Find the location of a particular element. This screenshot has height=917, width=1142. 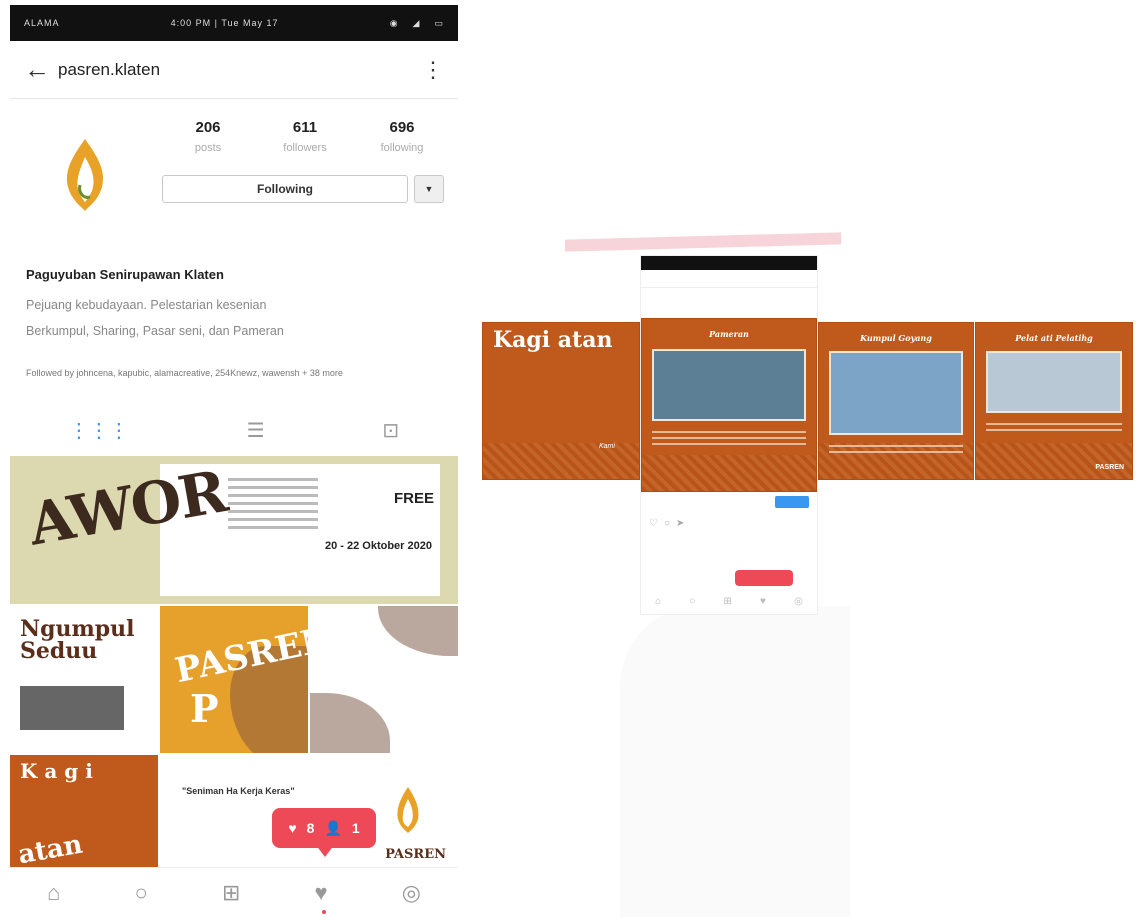

stat-following-value: 696 is located at coordinates (402, 127).